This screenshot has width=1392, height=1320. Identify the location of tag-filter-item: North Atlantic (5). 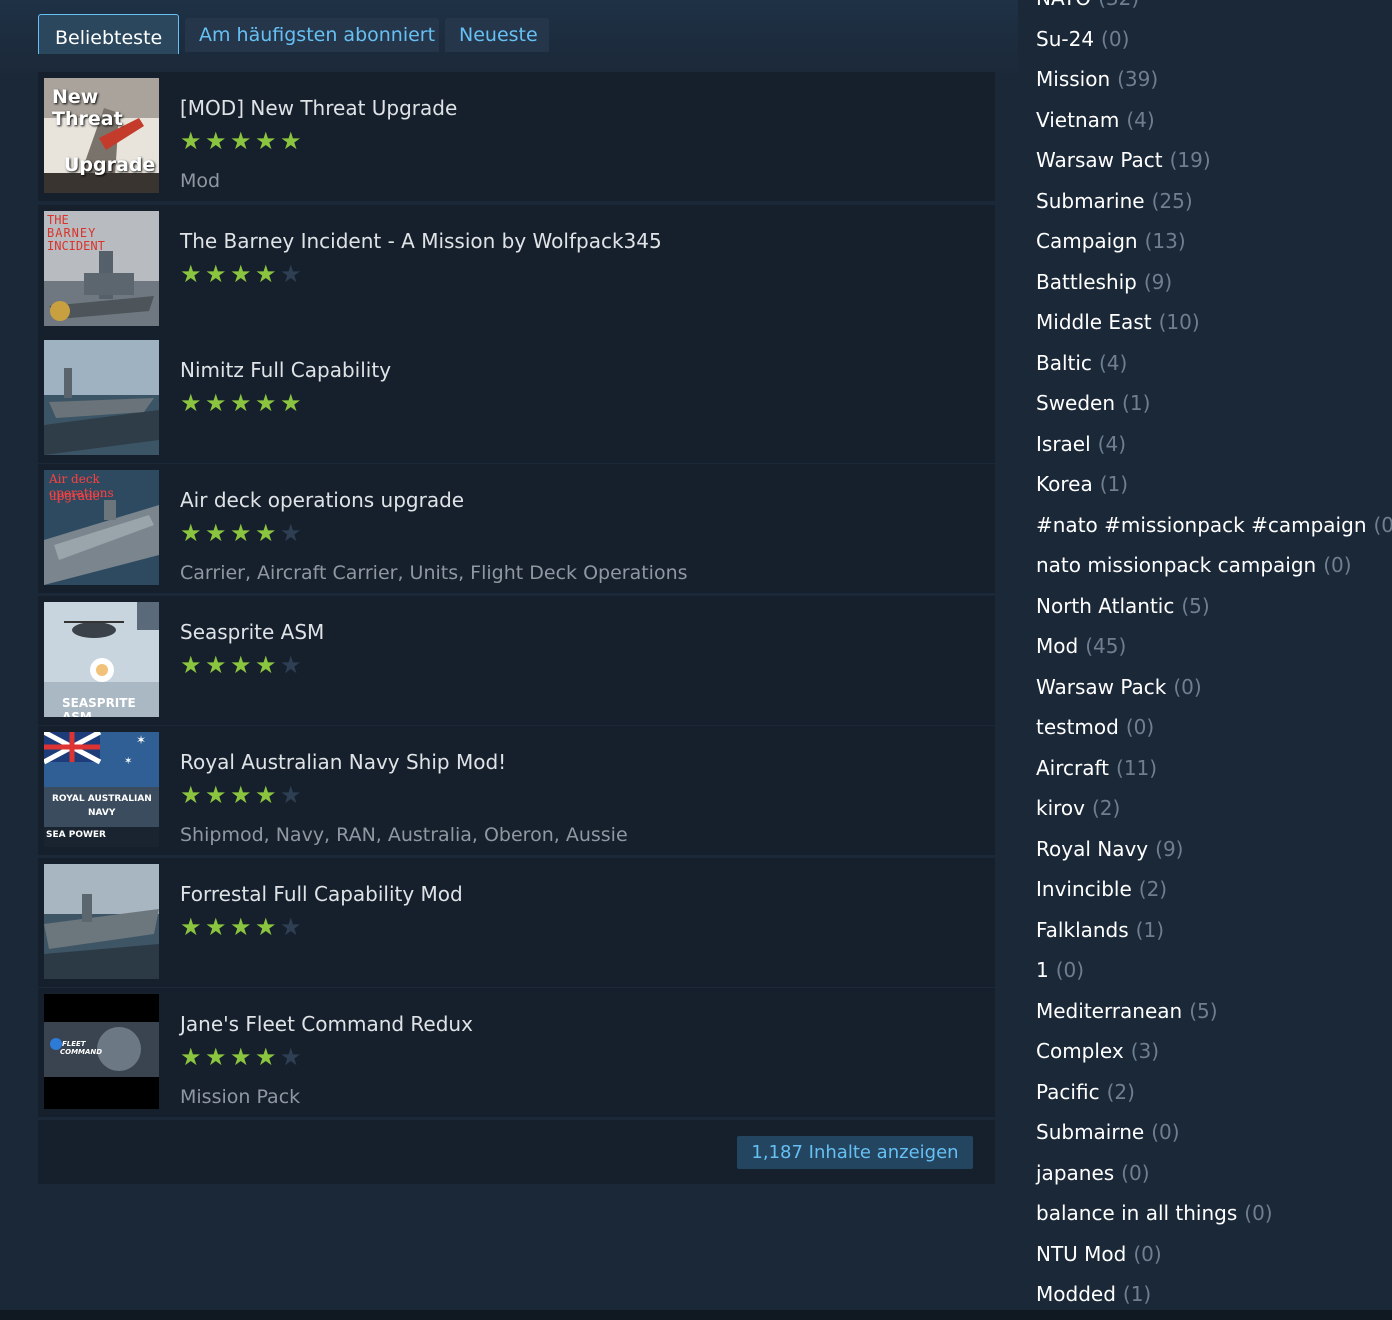
(1123, 606).